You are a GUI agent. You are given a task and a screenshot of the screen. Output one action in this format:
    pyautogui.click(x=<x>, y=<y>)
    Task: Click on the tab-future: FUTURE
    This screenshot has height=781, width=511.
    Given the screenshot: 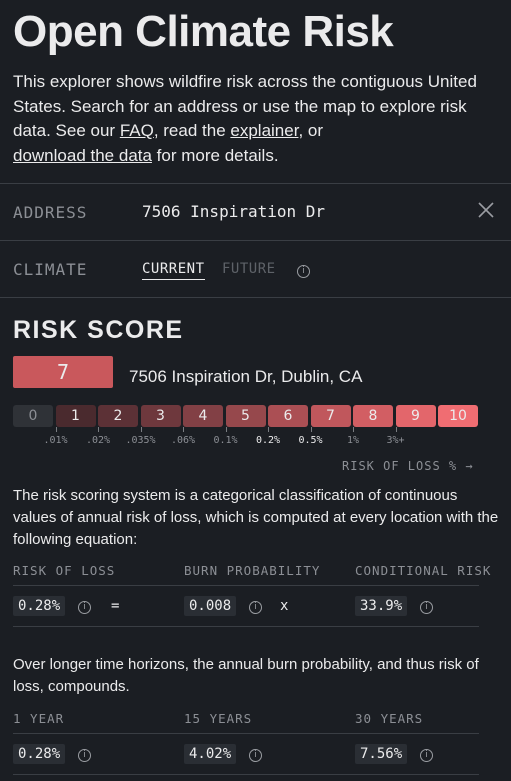 What is the action you would take?
    pyautogui.click(x=249, y=269)
    